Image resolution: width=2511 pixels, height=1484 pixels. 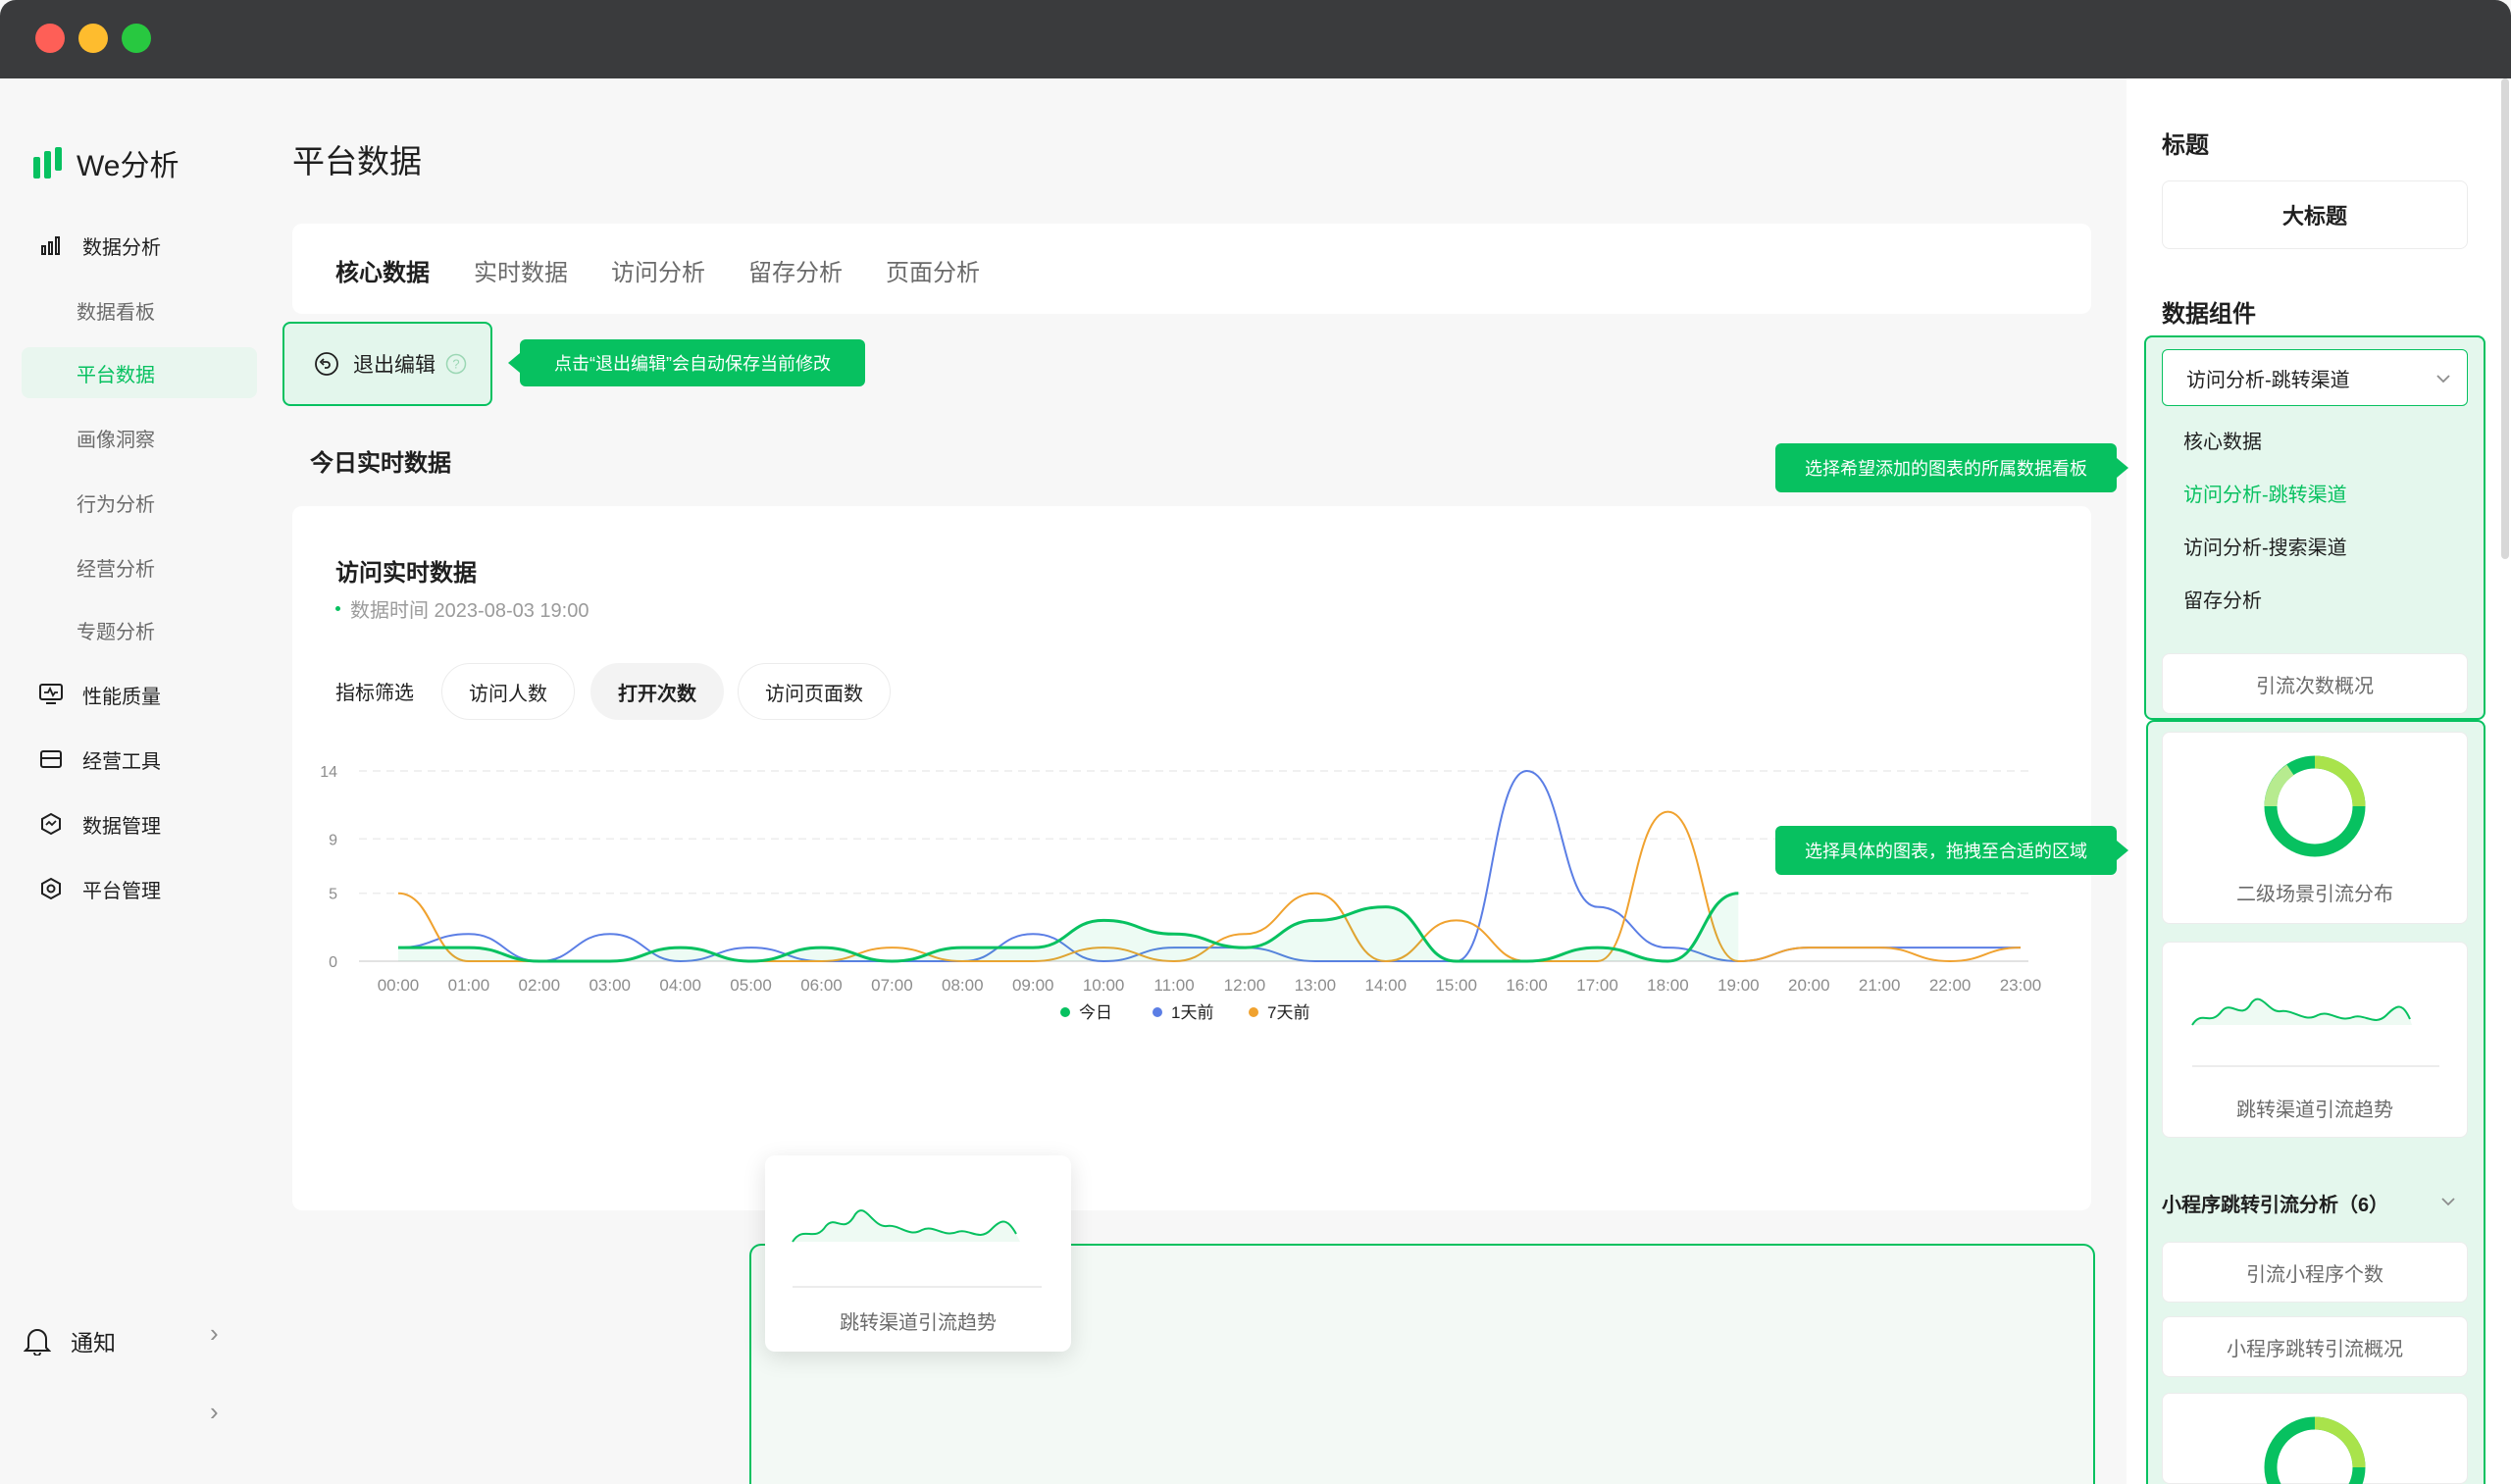 I want to click on tab-bar: 核心数据 实时数据 访问分析 留存分析 页面分析, so click(x=1191, y=269).